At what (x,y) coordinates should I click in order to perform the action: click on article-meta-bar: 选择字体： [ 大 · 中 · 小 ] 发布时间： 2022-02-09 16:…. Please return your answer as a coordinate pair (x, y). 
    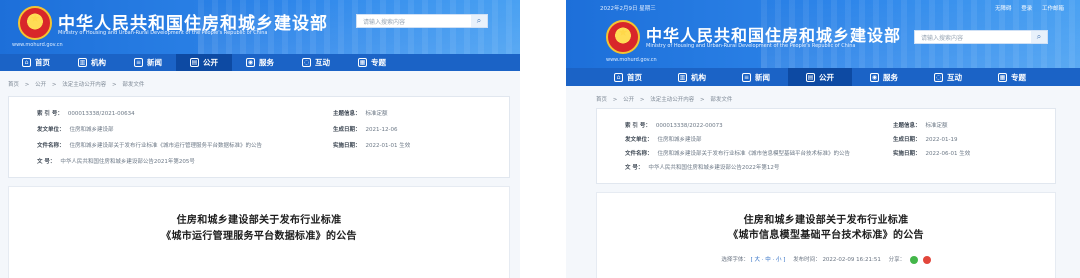
    Looking at the image, I should click on (826, 259).